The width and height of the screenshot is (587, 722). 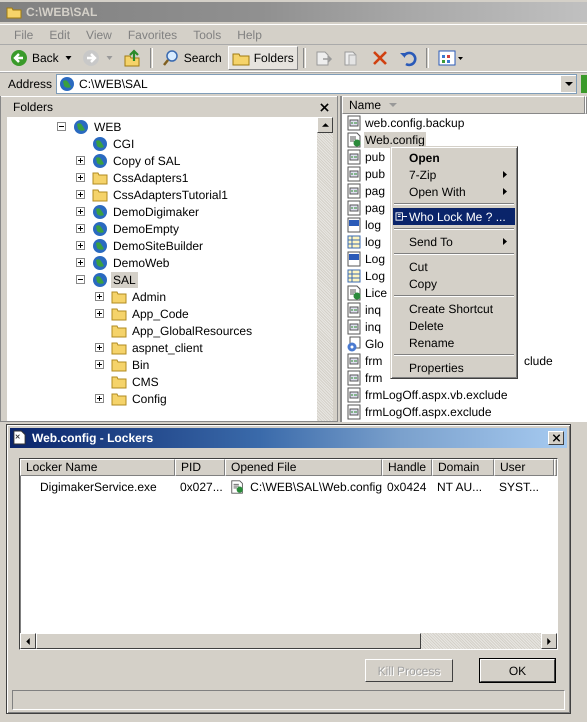 I want to click on scroll-left-button, so click(x=28, y=641).